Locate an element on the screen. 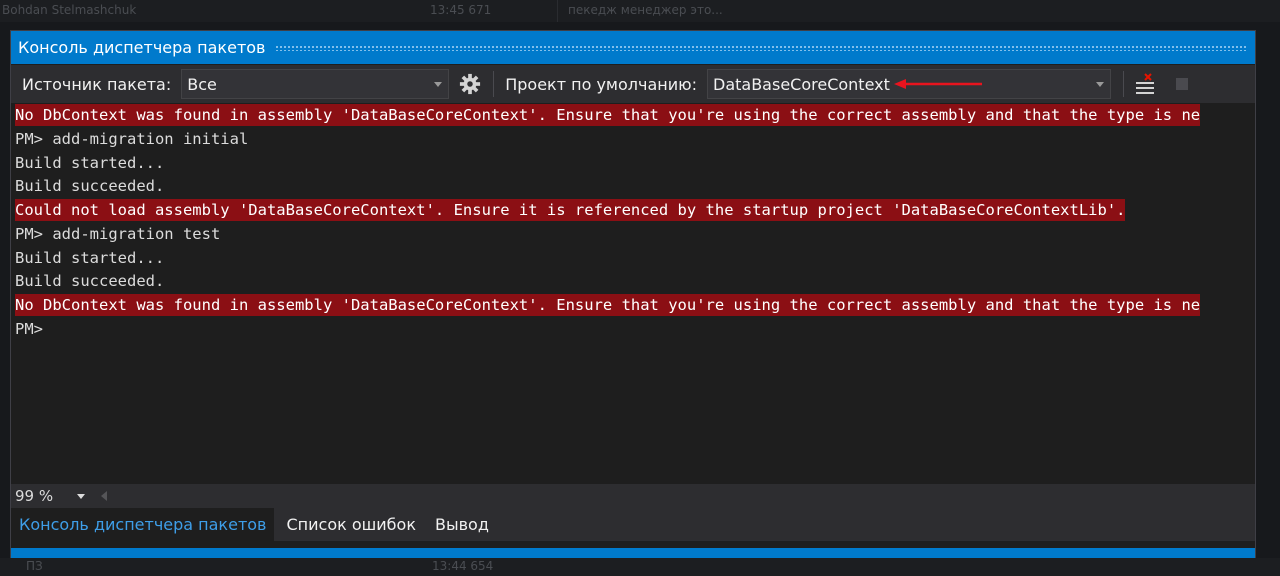 This screenshot has width=1280, height=576. annotation-arrow-icon is located at coordinates (938, 84).